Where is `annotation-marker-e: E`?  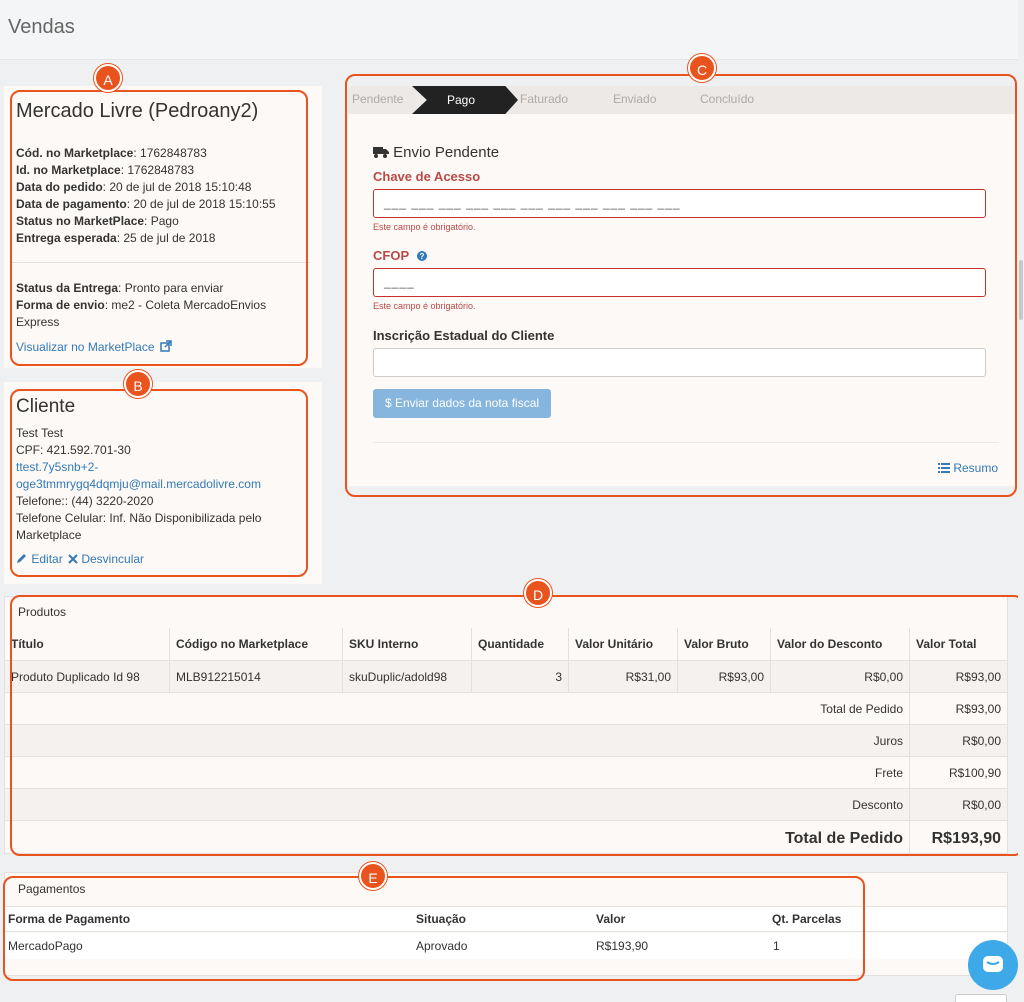 annotation-marker-e: E is located at coordinates (373, 876).